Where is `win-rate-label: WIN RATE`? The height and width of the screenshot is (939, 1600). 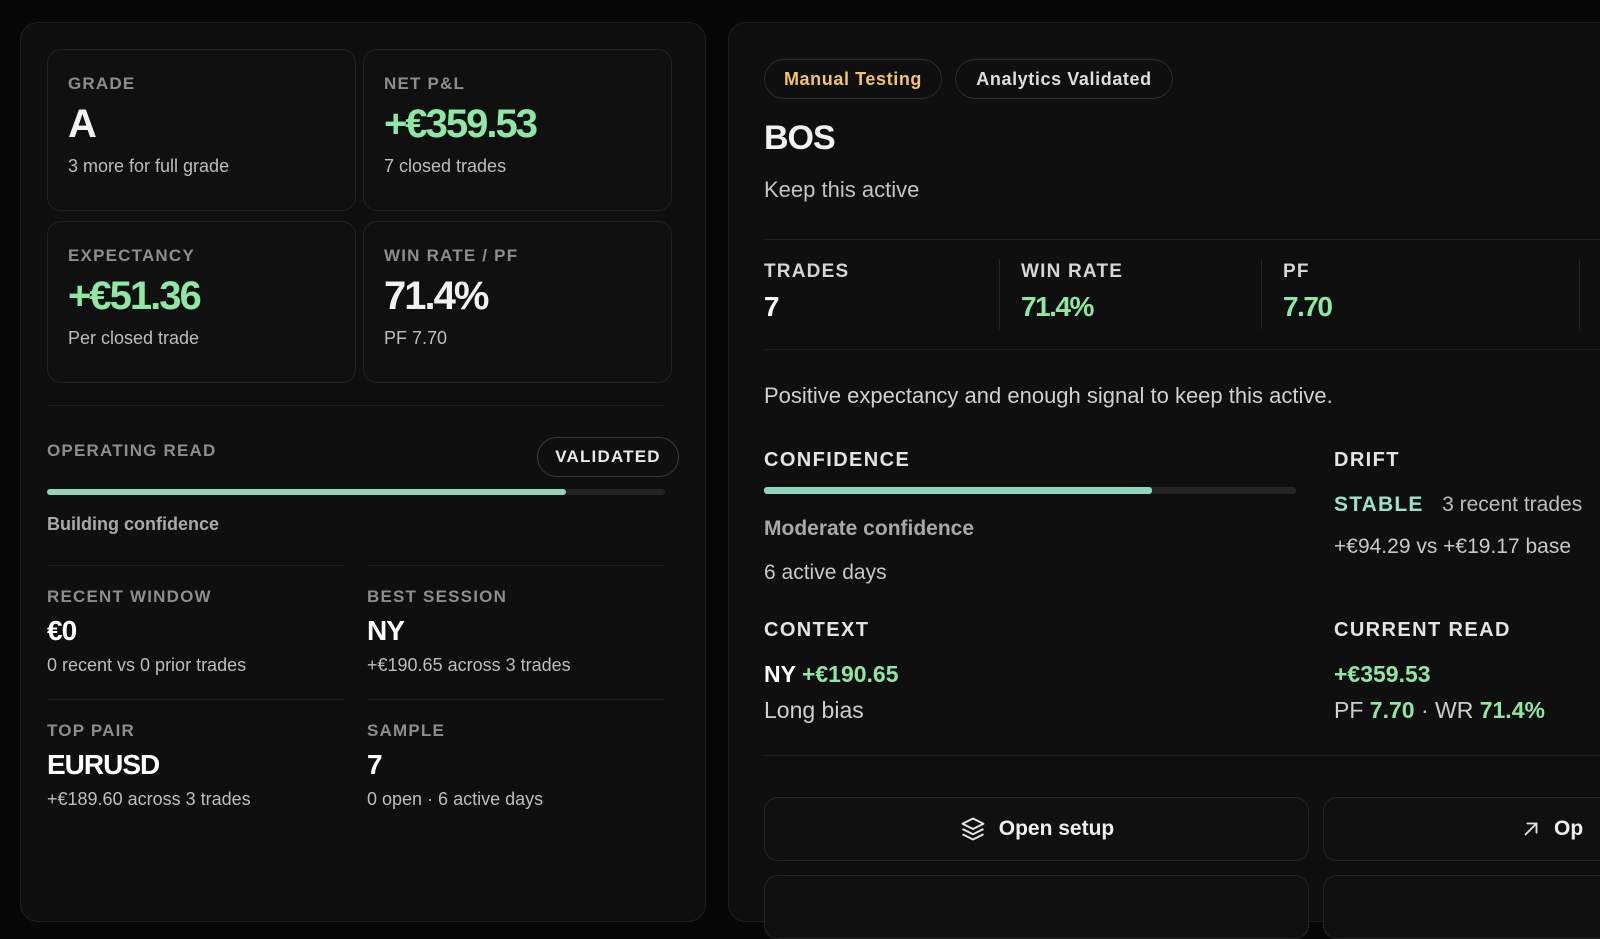 win-rate-label: WIN RATE is located at coordinates (1072, 271).